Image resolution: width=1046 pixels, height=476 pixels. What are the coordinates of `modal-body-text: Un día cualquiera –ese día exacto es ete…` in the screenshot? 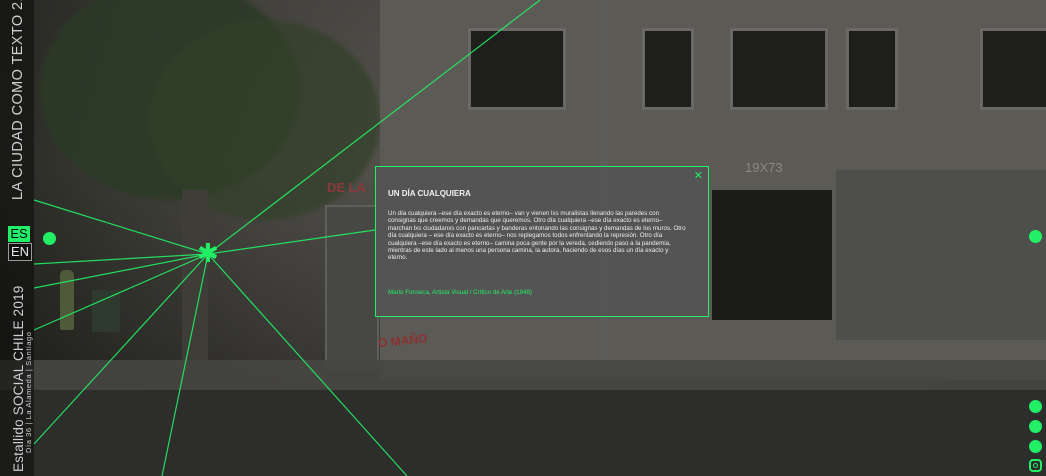 It's located at (537, 236).